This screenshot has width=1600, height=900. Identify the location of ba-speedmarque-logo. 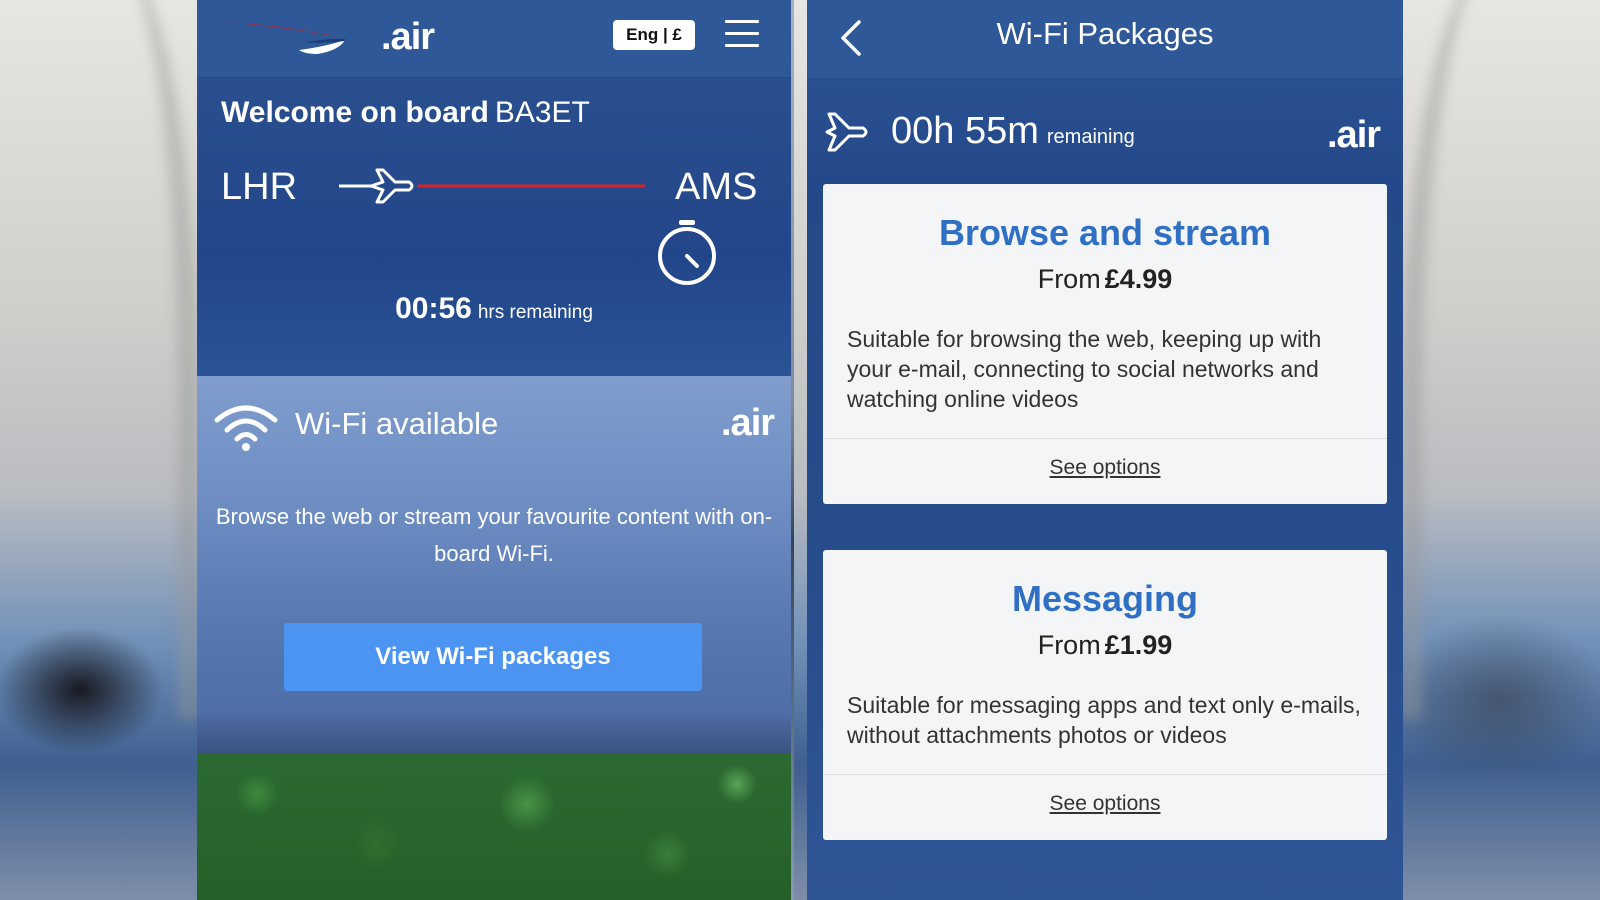
(283, 38).